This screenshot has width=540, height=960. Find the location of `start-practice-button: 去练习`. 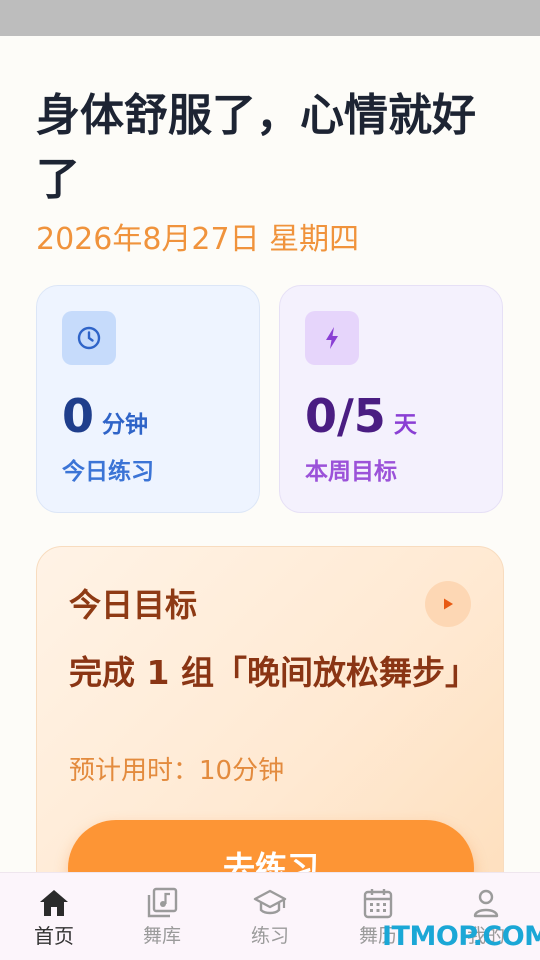

start-practice-button: 去练习 is located at coordinates (271, 846).